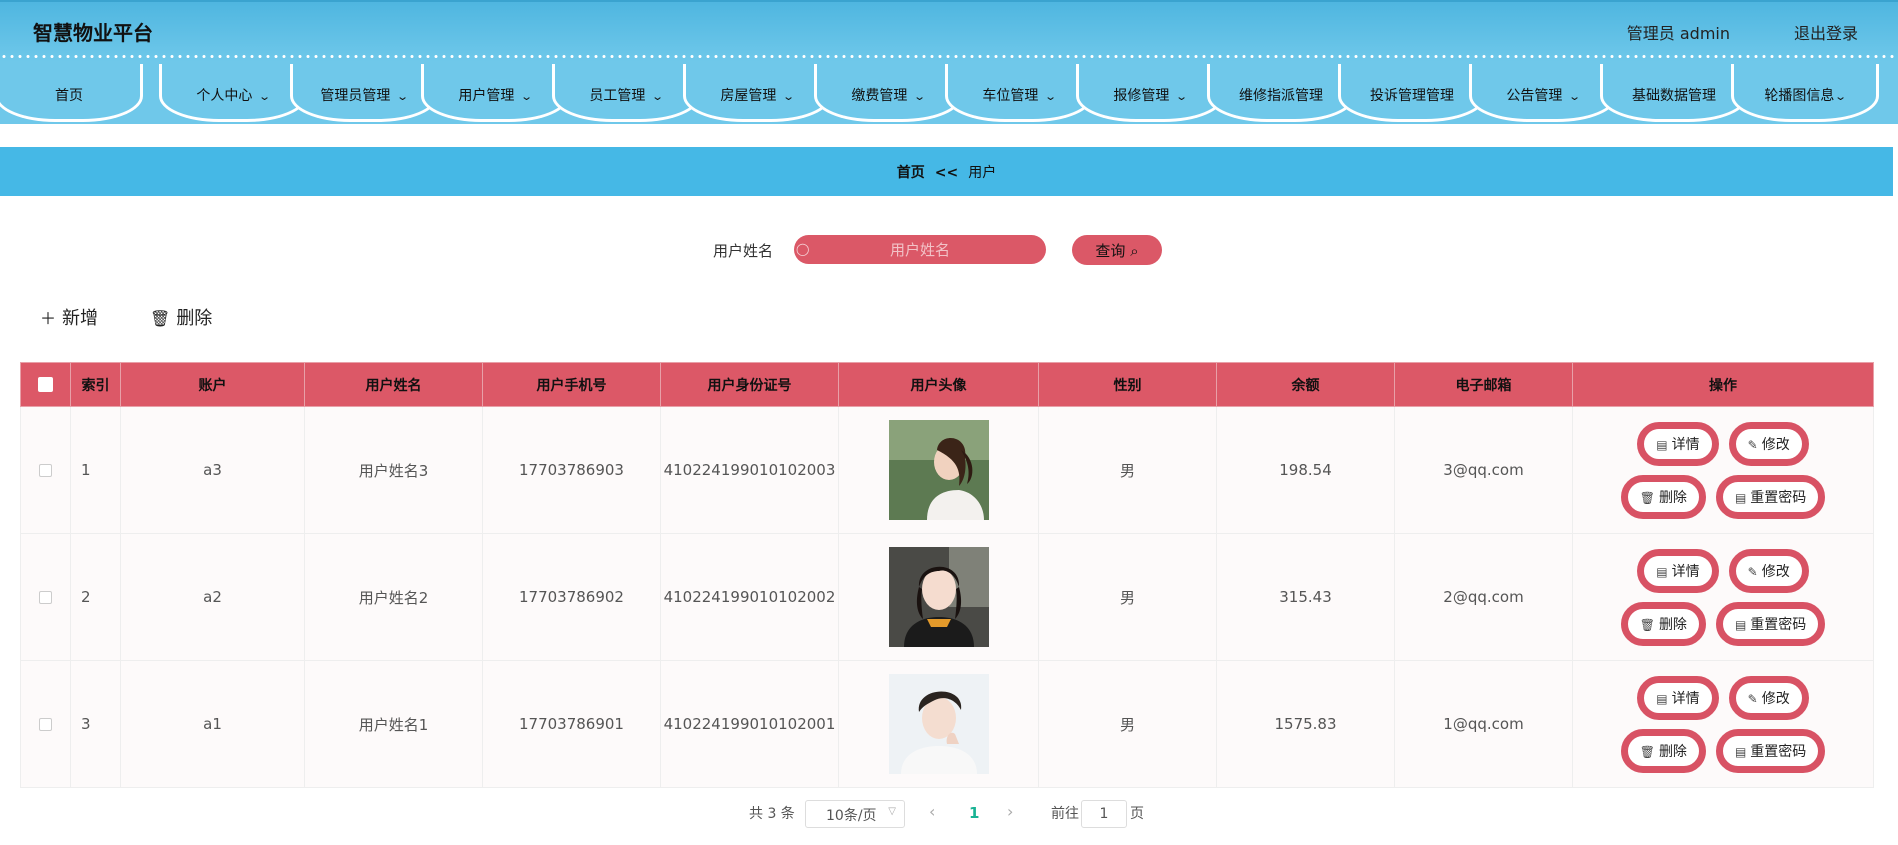 This screenshot has width=1898, height=845. What do you see at coordinates (892, 811) in the screenshot?
I see `chevron-down-icon: ▽` at bounding box center [892, 811].